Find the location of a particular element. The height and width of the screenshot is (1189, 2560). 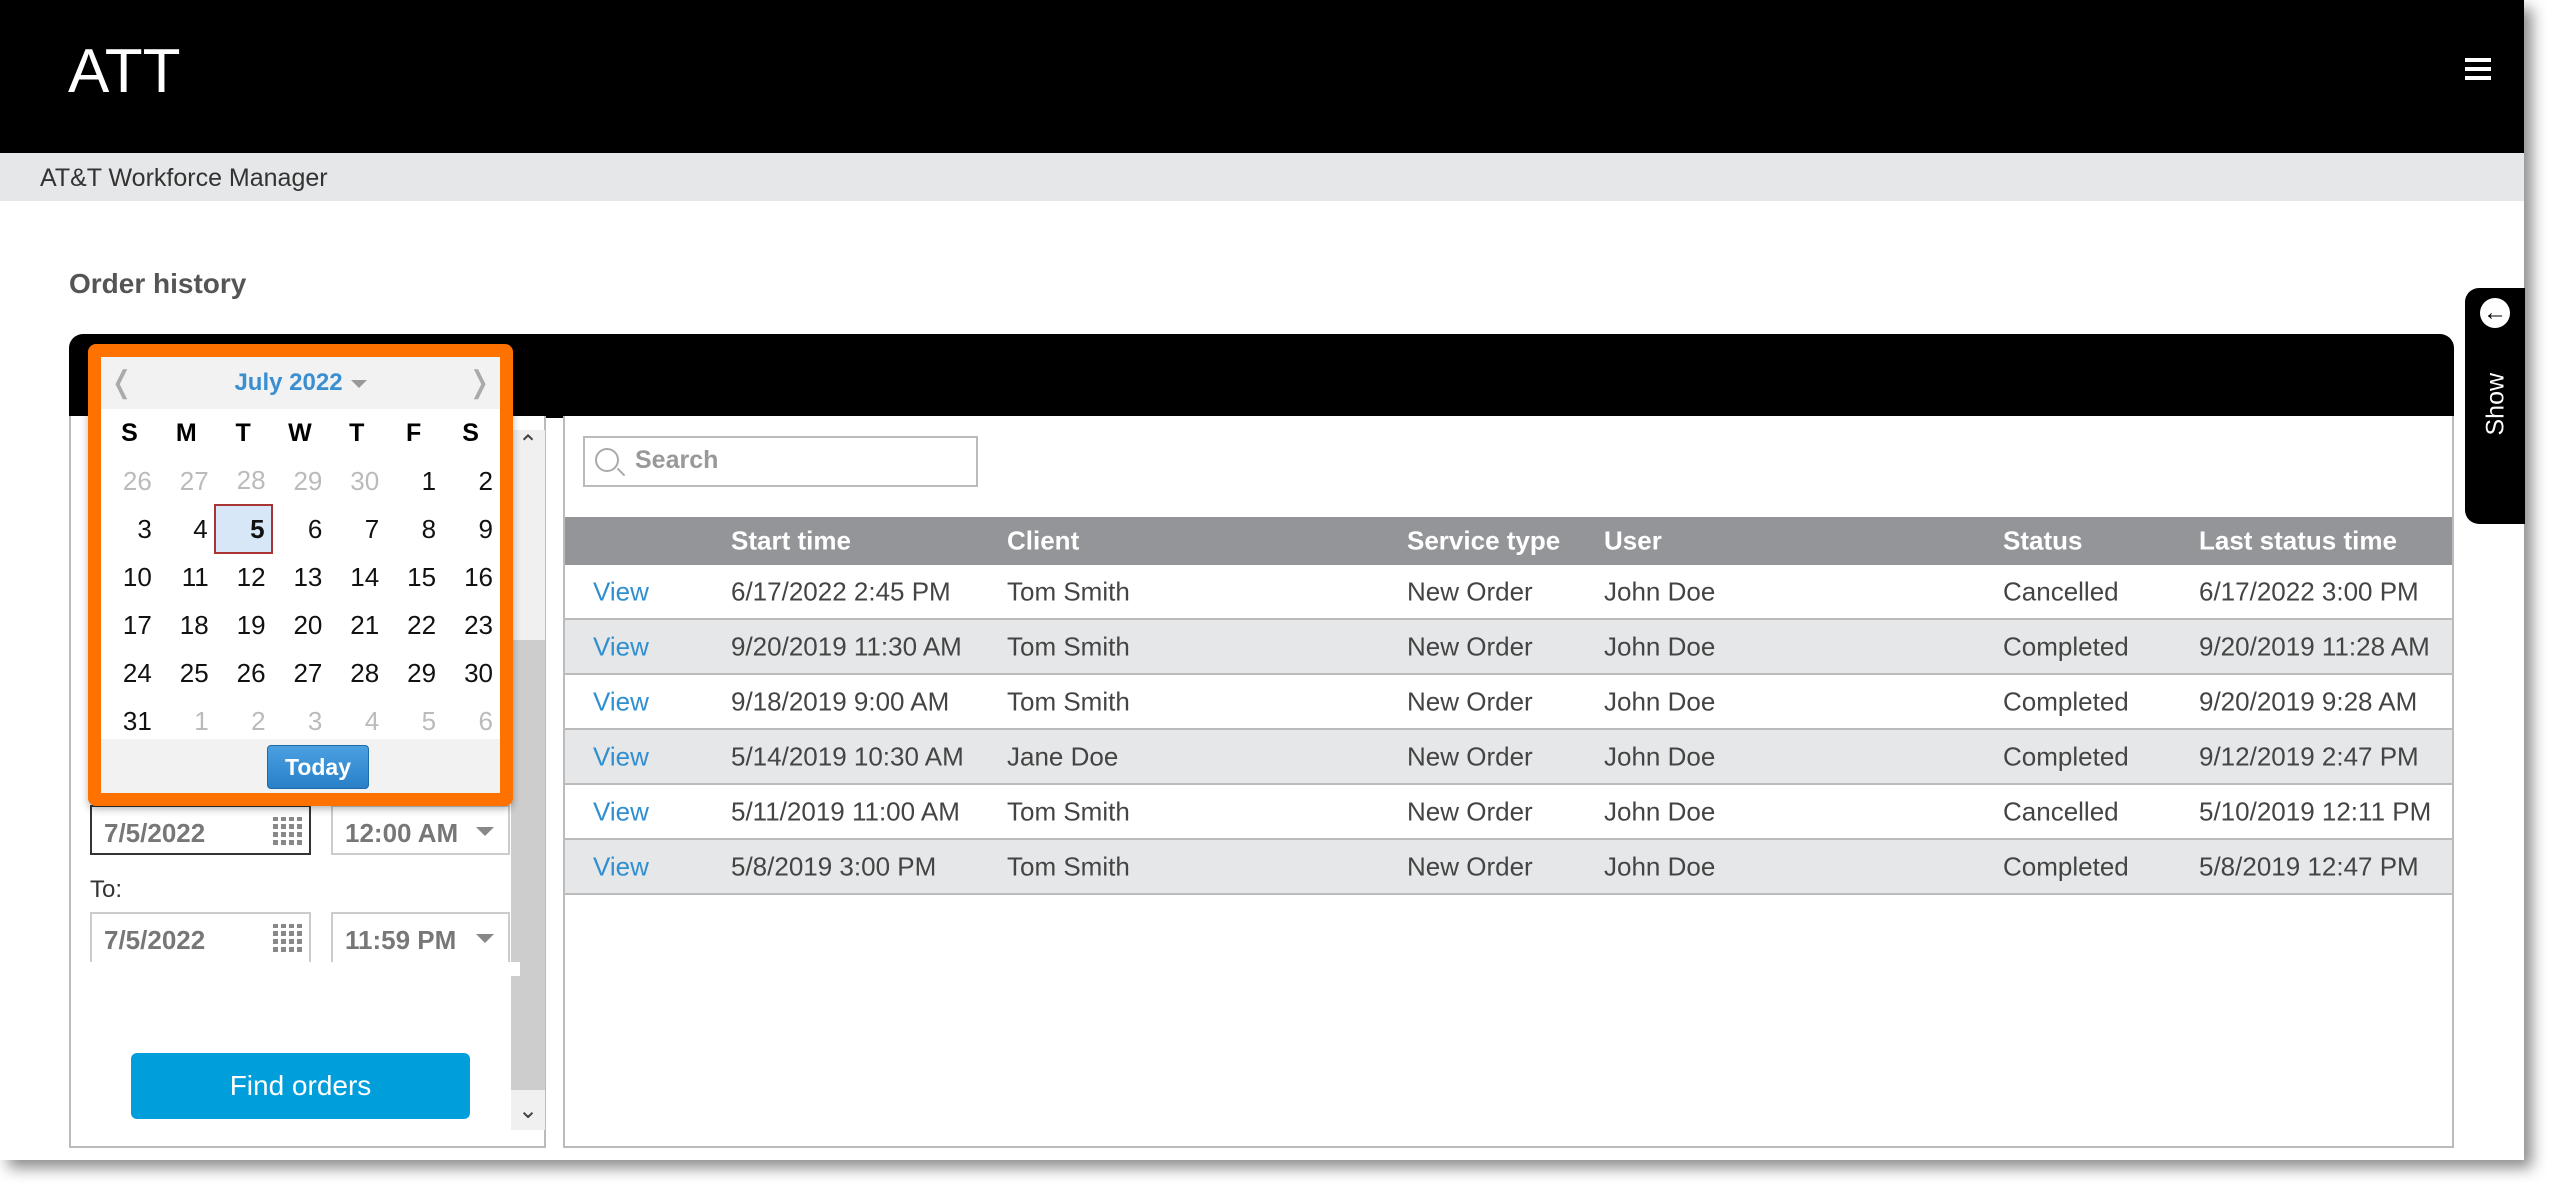

search-input is located at coordinates (795, 460).